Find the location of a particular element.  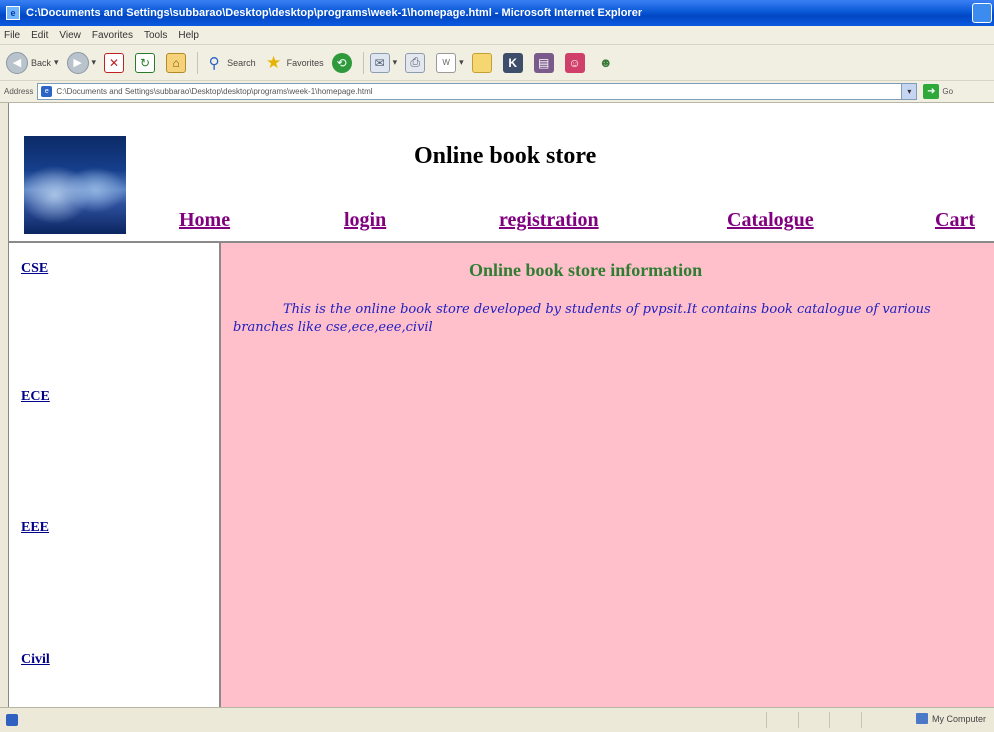

favorites-button: ★ Favorites is located at coordinates (294, 63).